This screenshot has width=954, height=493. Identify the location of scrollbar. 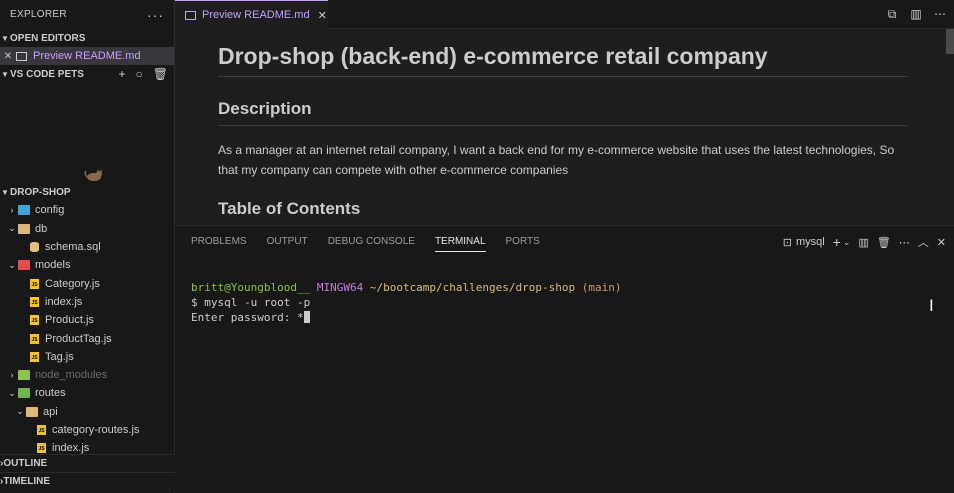
(950, 41).